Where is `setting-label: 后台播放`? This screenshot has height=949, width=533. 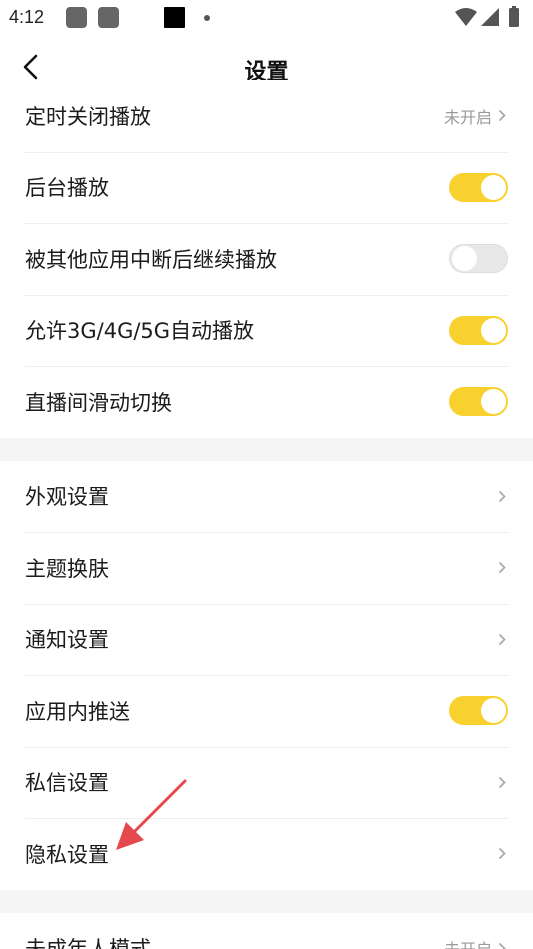 setting-label: 后台播放 is located at coordinates (67, 188).